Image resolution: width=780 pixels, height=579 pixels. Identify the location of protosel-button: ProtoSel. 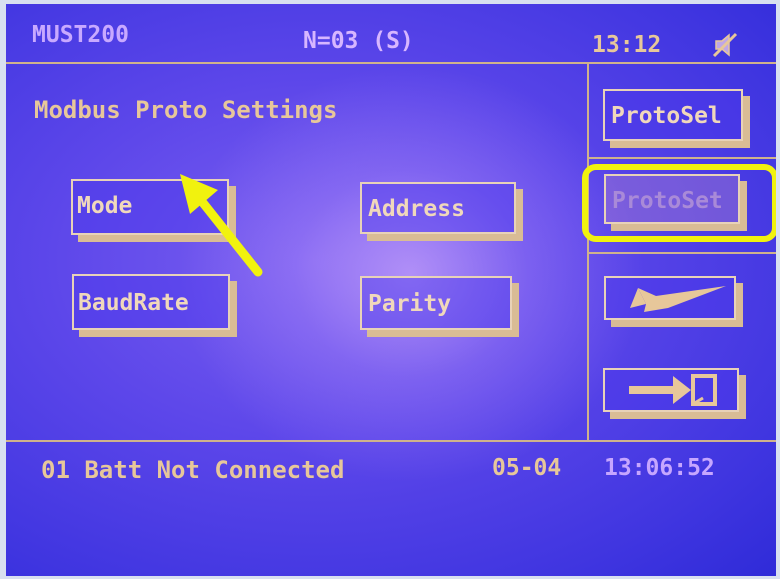
(673, 115).